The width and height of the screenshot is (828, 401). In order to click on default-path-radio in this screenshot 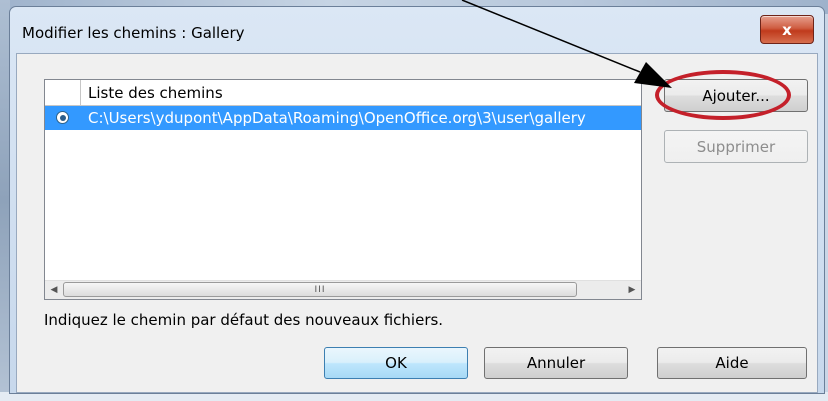, I will do `click(62, 117)`.